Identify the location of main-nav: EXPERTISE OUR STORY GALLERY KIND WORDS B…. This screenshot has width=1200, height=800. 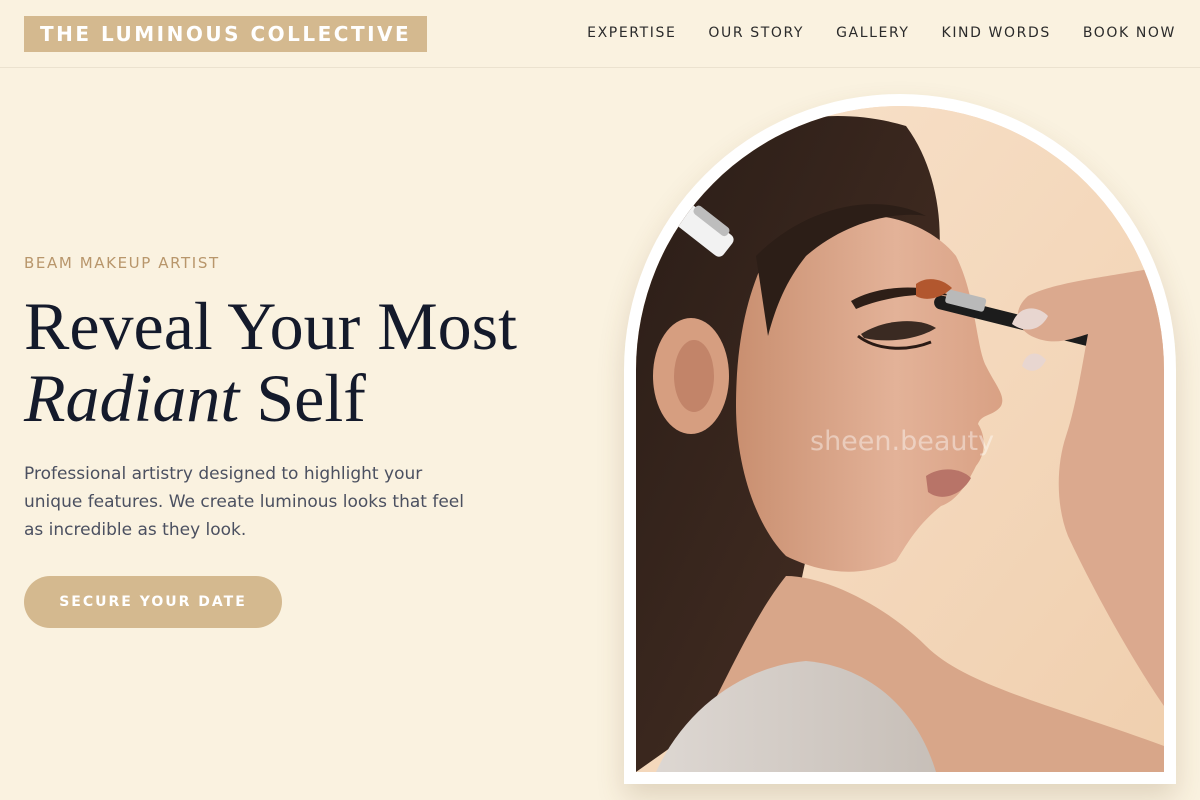
(881, 33).